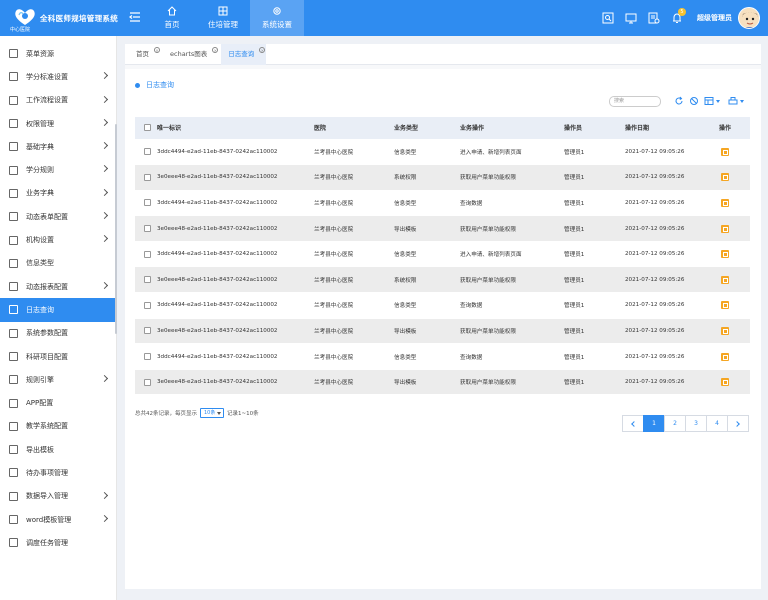 The image size is (768, 600). What do you see at coordinates (116, 229) in the screenshot?
I see `sidebar-scrollbar` at bounding box center [116, 229].